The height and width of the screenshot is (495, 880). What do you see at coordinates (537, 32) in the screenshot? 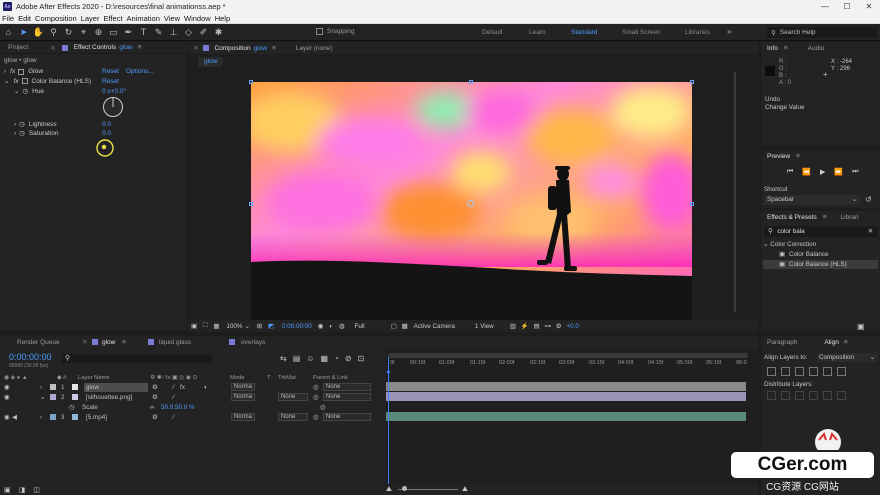
I see `workspace-learn: Learn` at bounding box center [537, 32].